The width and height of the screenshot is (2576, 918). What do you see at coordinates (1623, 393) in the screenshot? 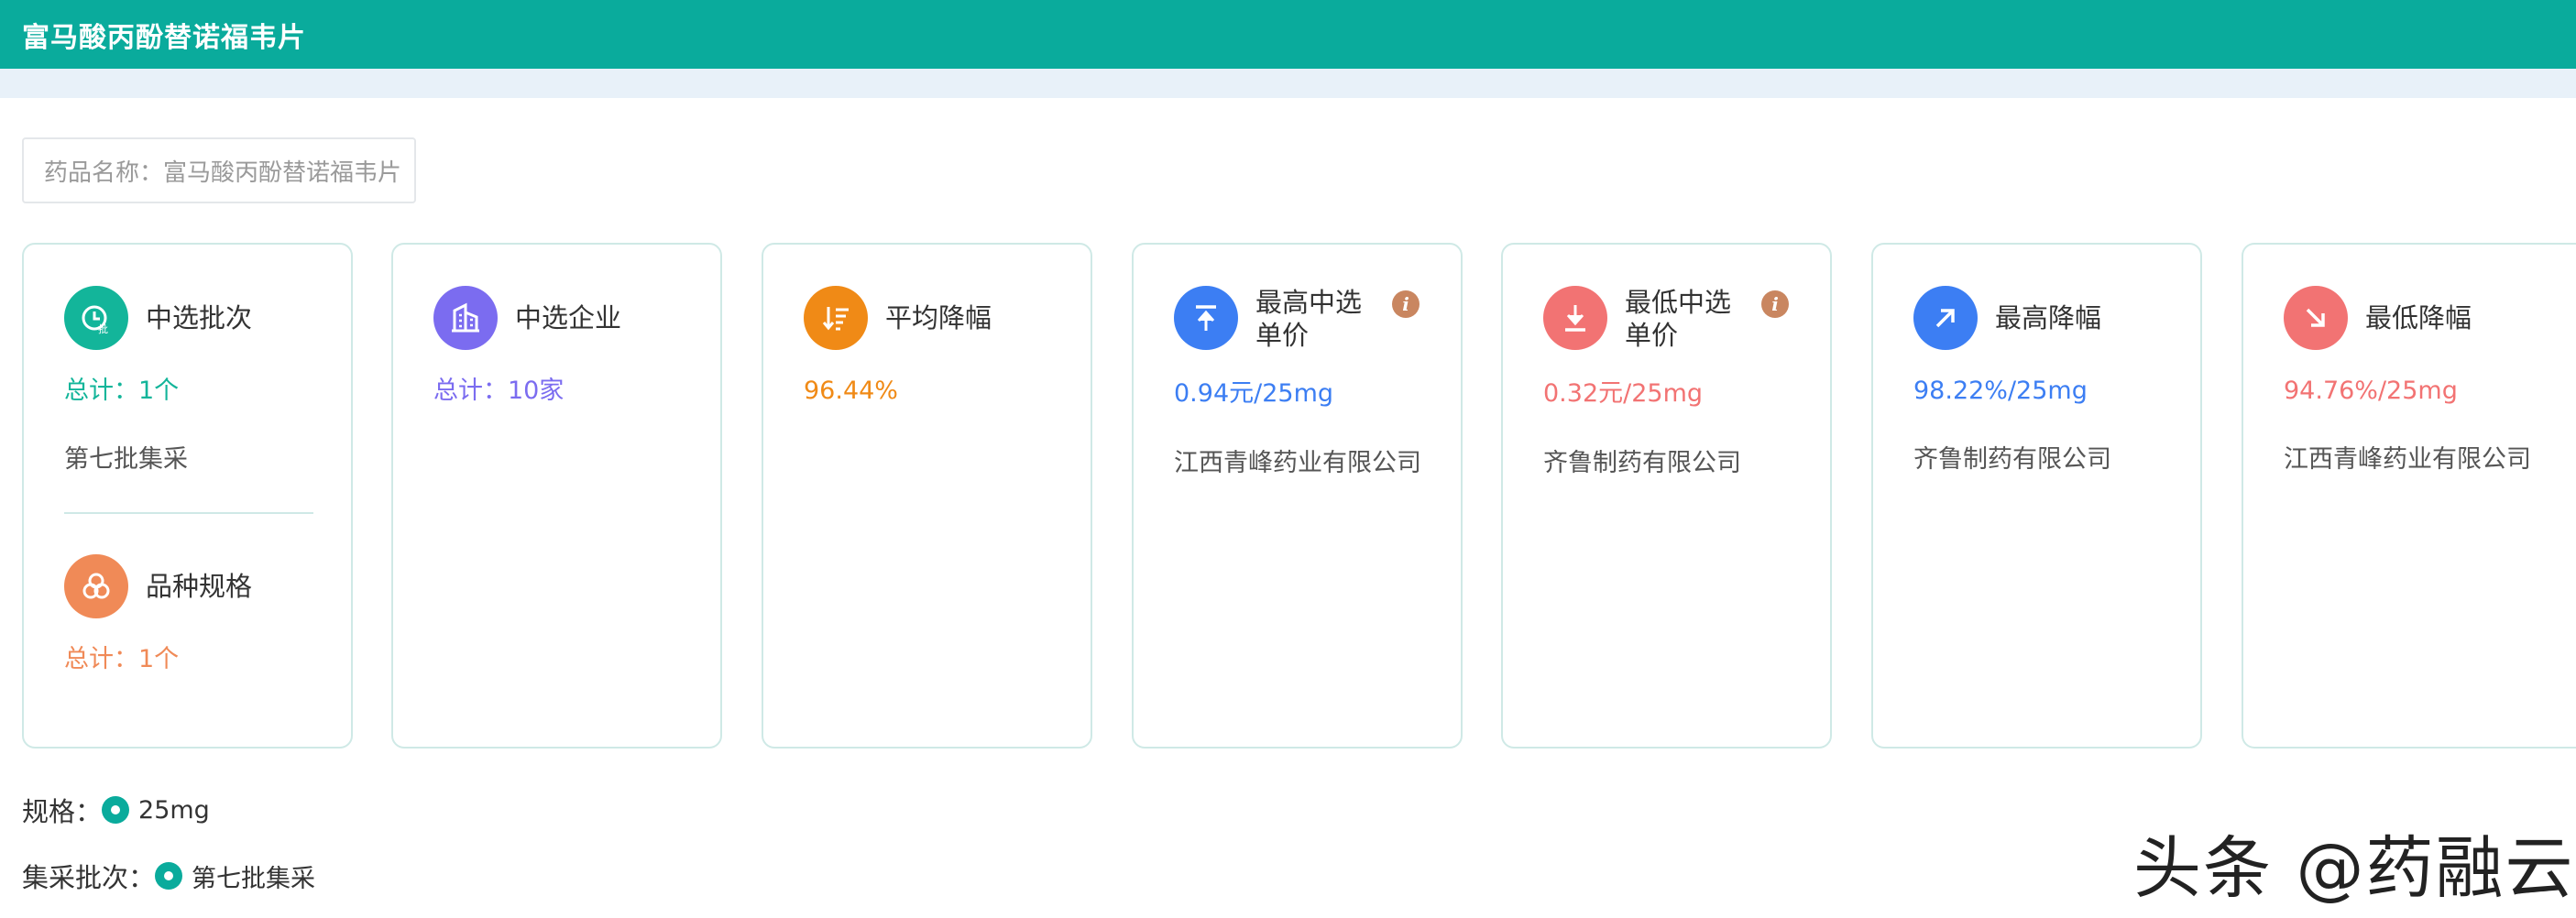
I see `min-price-value: 0.32元/25mg` at bounding box center [1623, 393].